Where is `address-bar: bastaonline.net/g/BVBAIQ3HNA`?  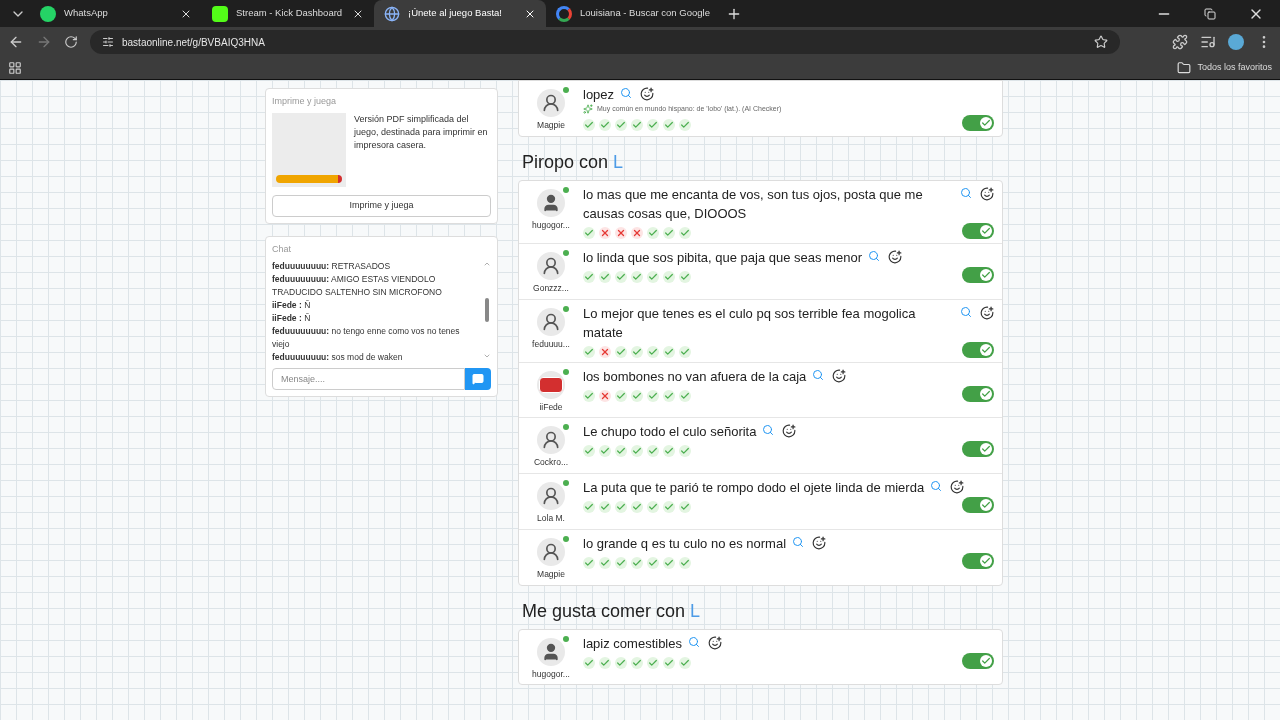 address-bar: bastaonline.net/g/BVBAIQ3HNA is located at coordinates (605, 42).